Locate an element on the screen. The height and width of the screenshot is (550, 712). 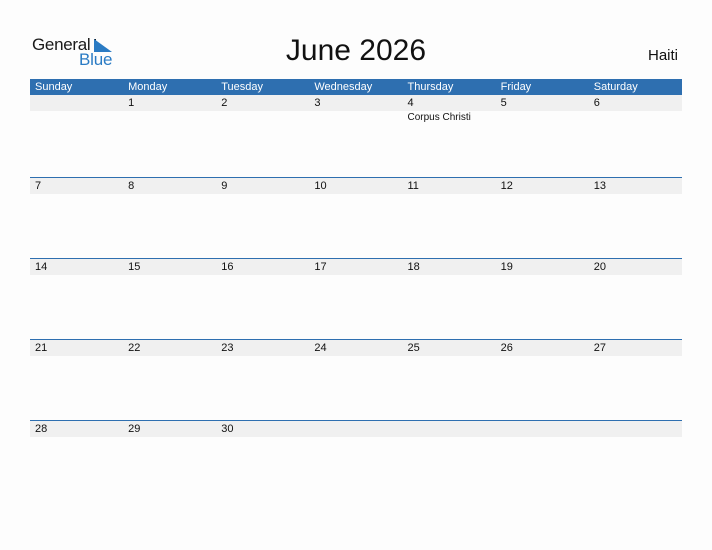
day-cell: 25 is located at coordinates (413, 348).